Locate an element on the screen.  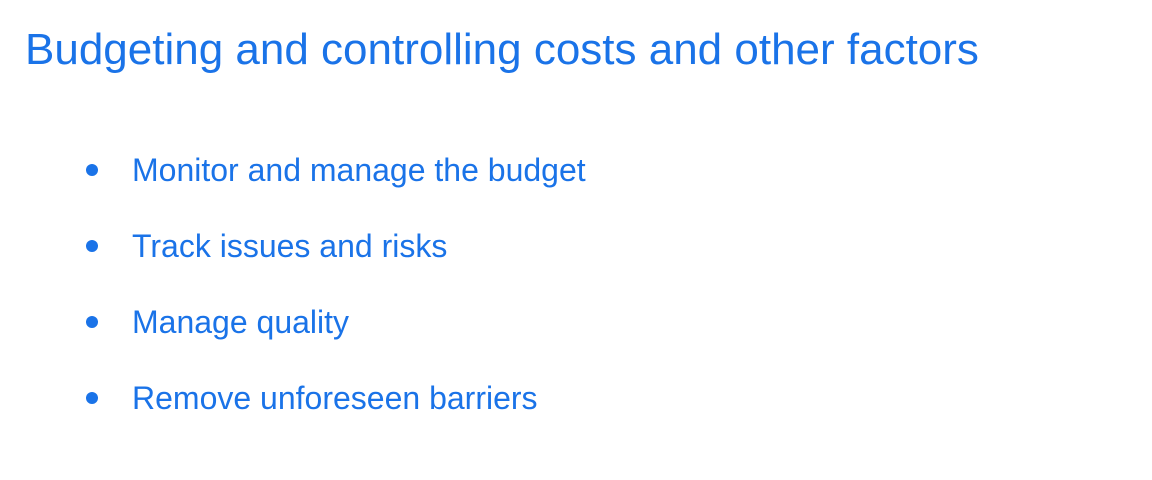
list-item: Remove unforeseen barriers is located at coordinates (335, 398).